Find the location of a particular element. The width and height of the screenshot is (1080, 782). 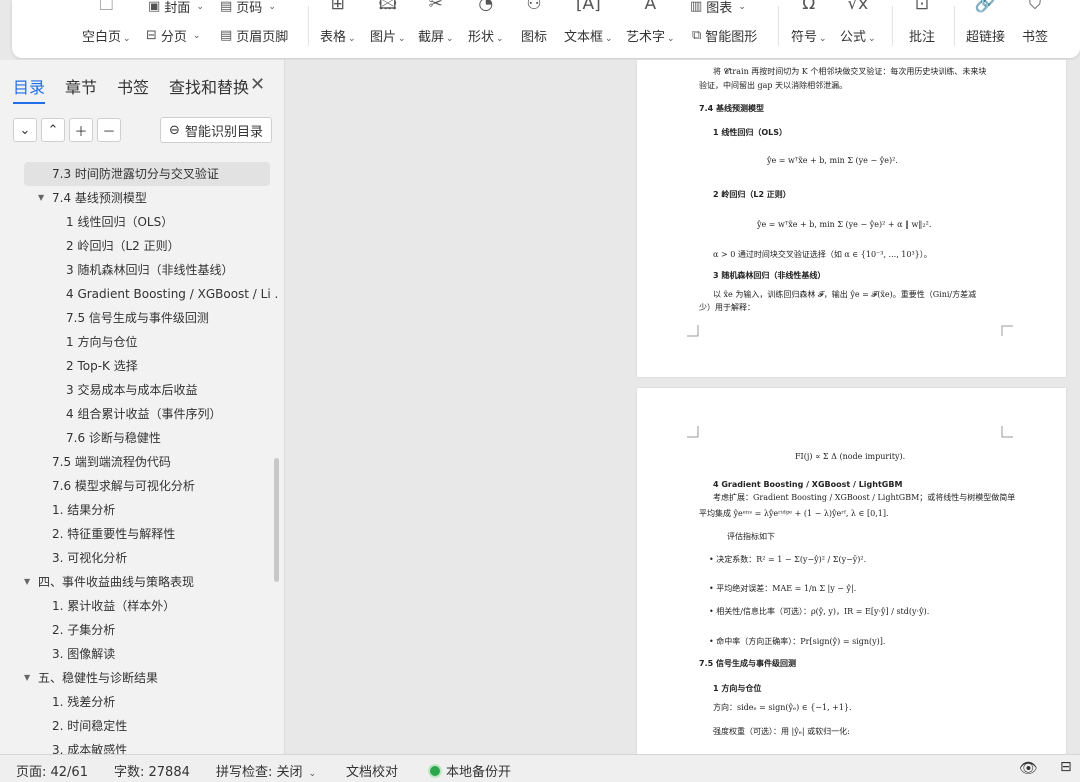

wordart-button: Å 艺术字 ⌄ is located at coordinates (650, 29).